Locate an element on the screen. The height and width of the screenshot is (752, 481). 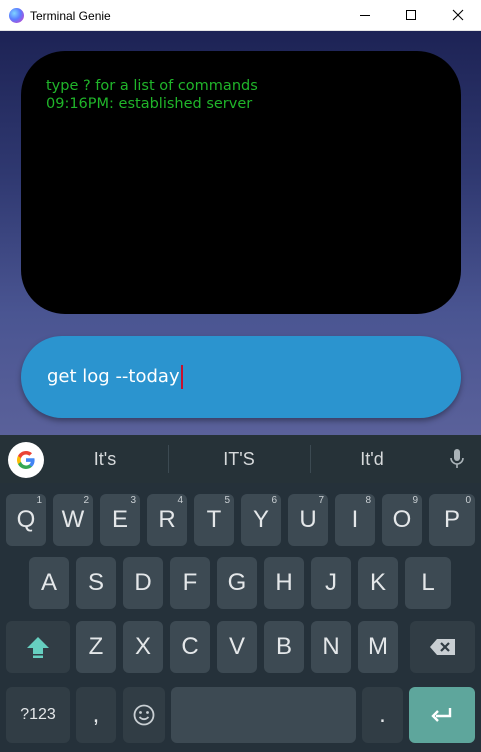
key-hint: 1 is located at coordinates (39, 500).